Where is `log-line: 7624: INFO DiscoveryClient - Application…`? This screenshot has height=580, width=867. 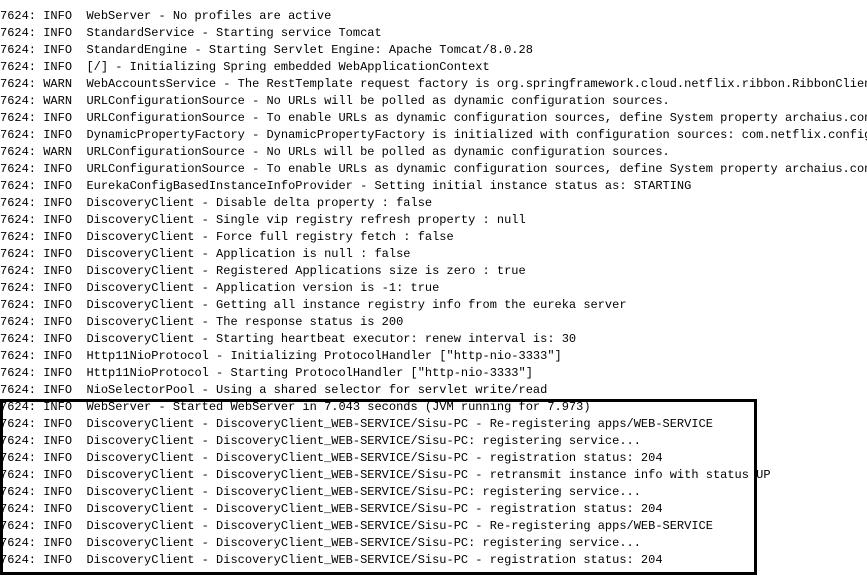
log-line: 7624: INFO DiscoveryClient - Application… is located at coordinates (433, 288).